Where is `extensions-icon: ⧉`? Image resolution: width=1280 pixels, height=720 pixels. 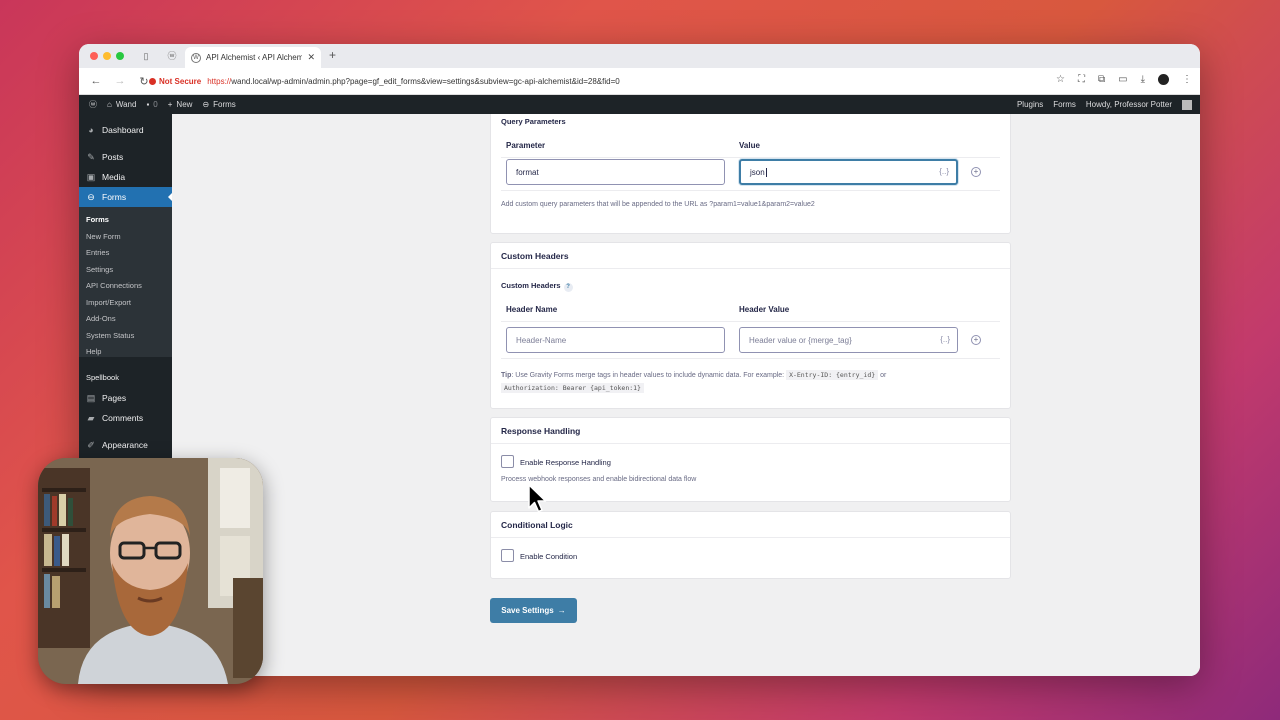 extensions-icon: ⧉ is located at coordinates (1101, 79).